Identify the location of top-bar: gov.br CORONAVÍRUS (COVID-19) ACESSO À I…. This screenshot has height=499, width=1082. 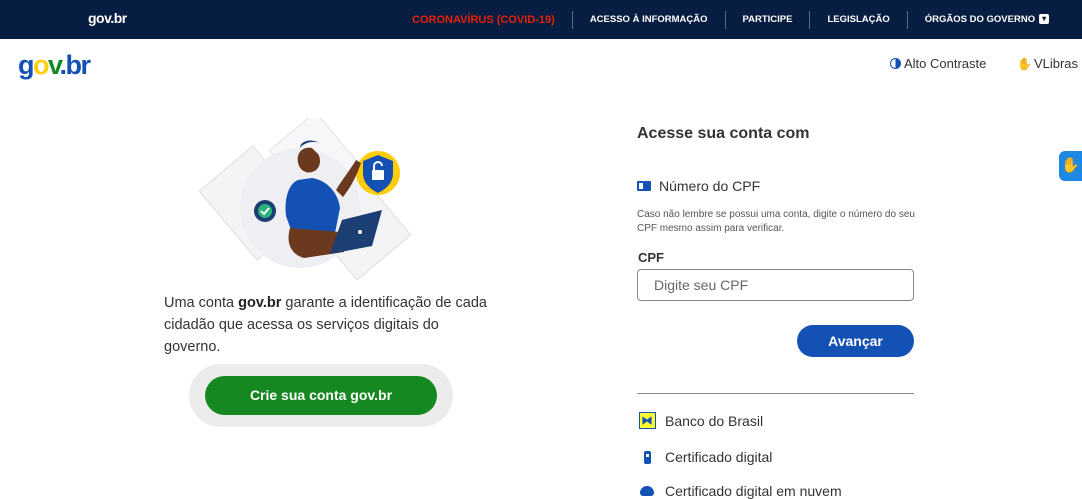
(541, 19).